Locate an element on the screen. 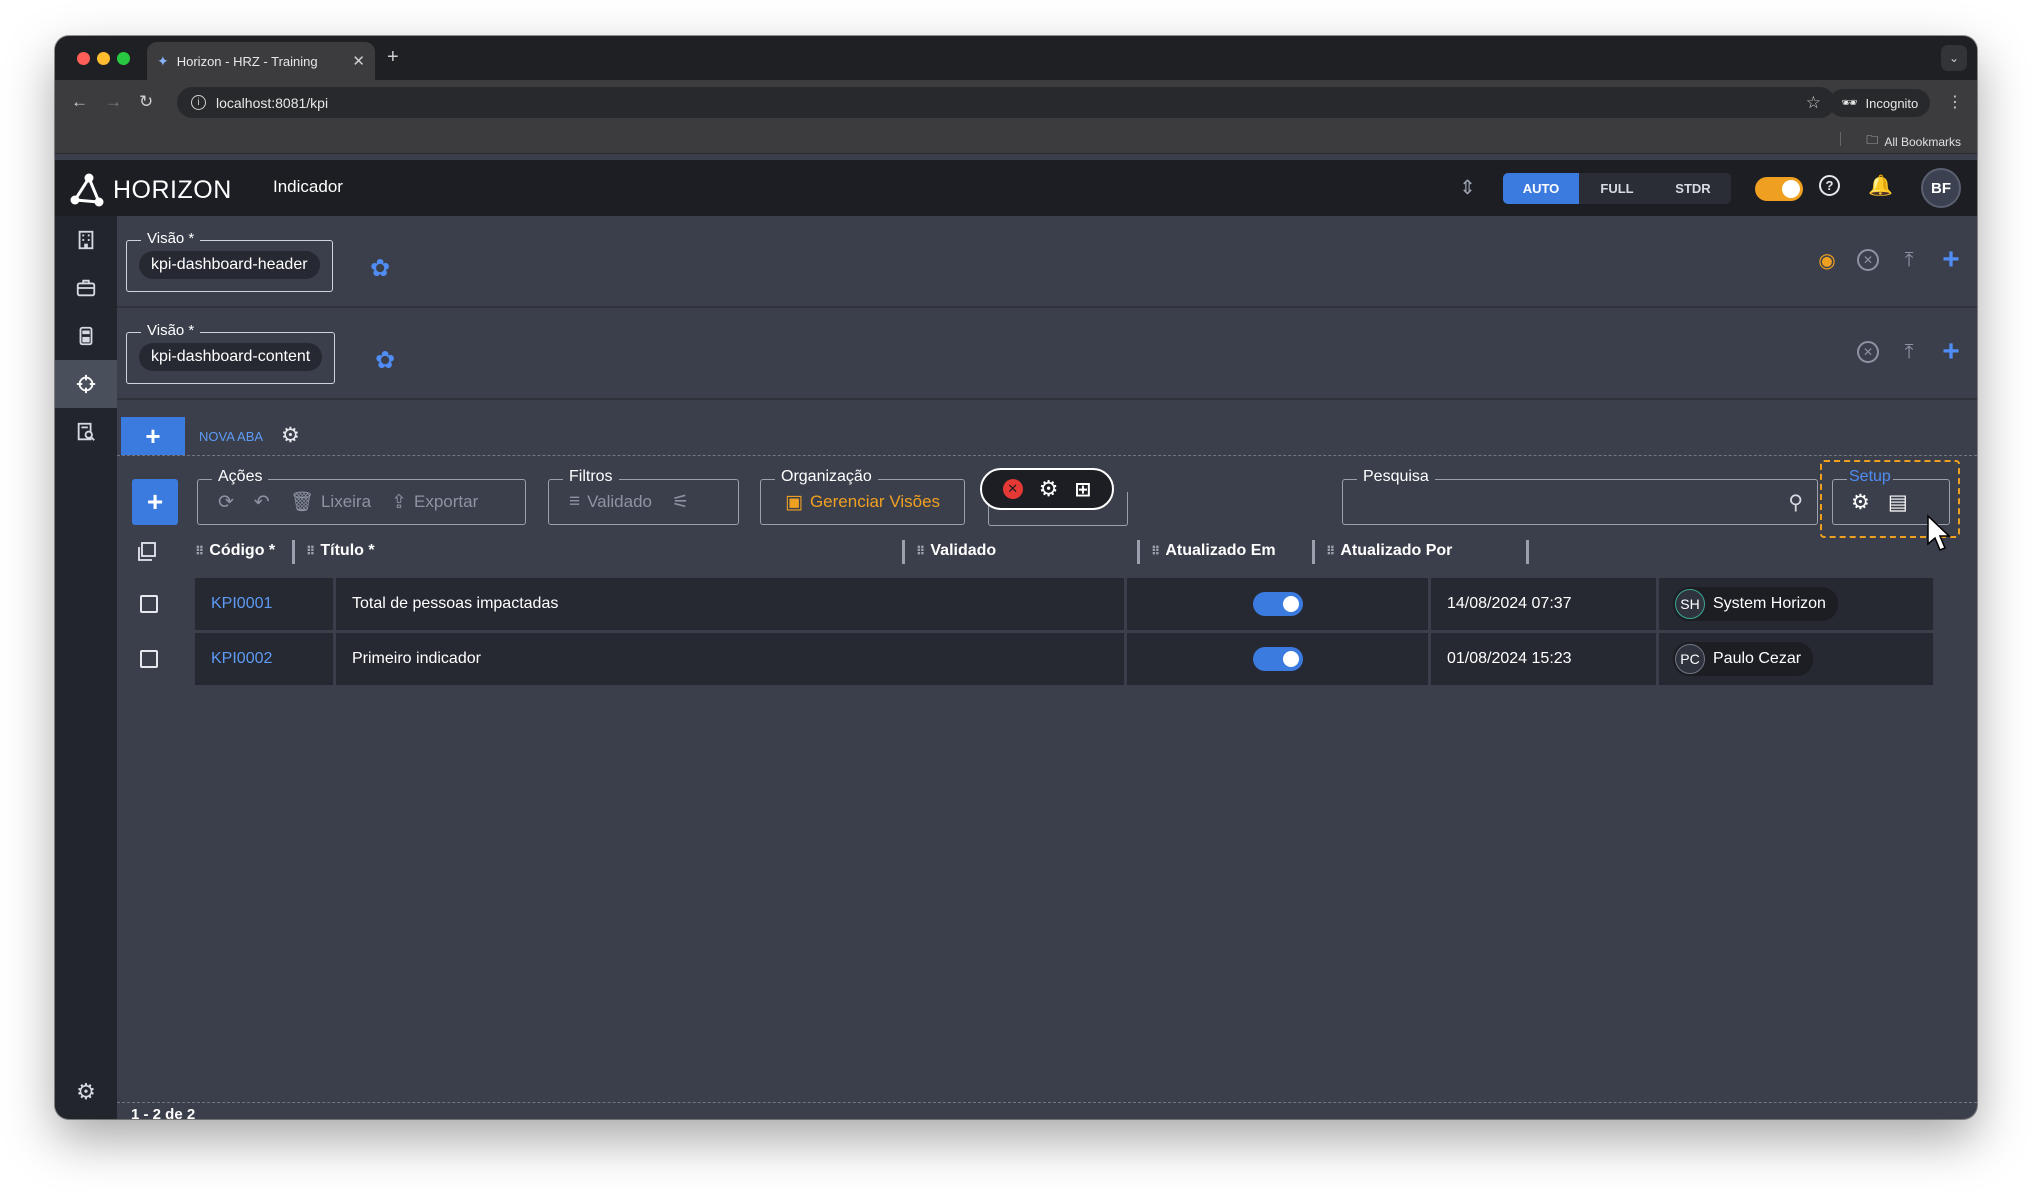  layout-settings-gear-icon: ⚙ is located at coordinates (1049, 489).